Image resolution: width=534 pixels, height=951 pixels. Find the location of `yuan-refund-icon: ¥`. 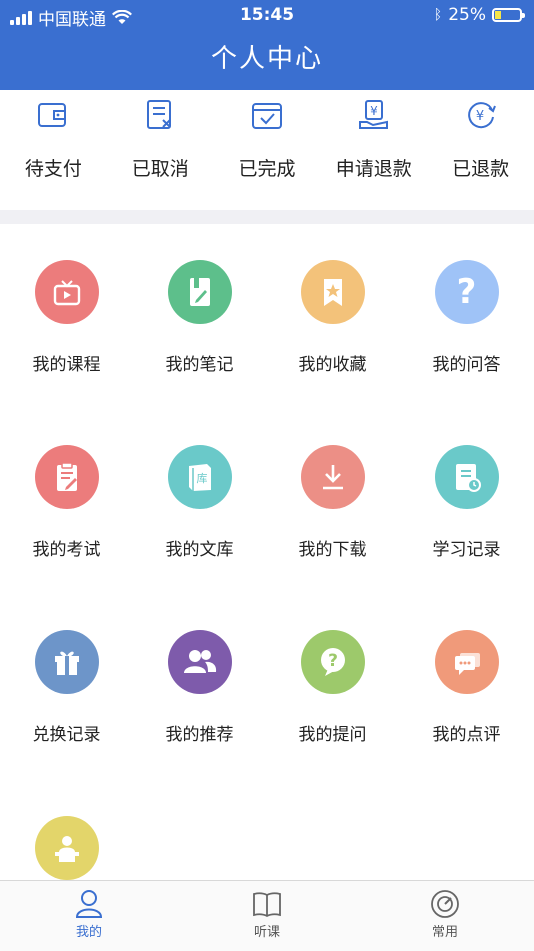

yuan-refund-icon: ¥ is located at coordinates (481, 115).